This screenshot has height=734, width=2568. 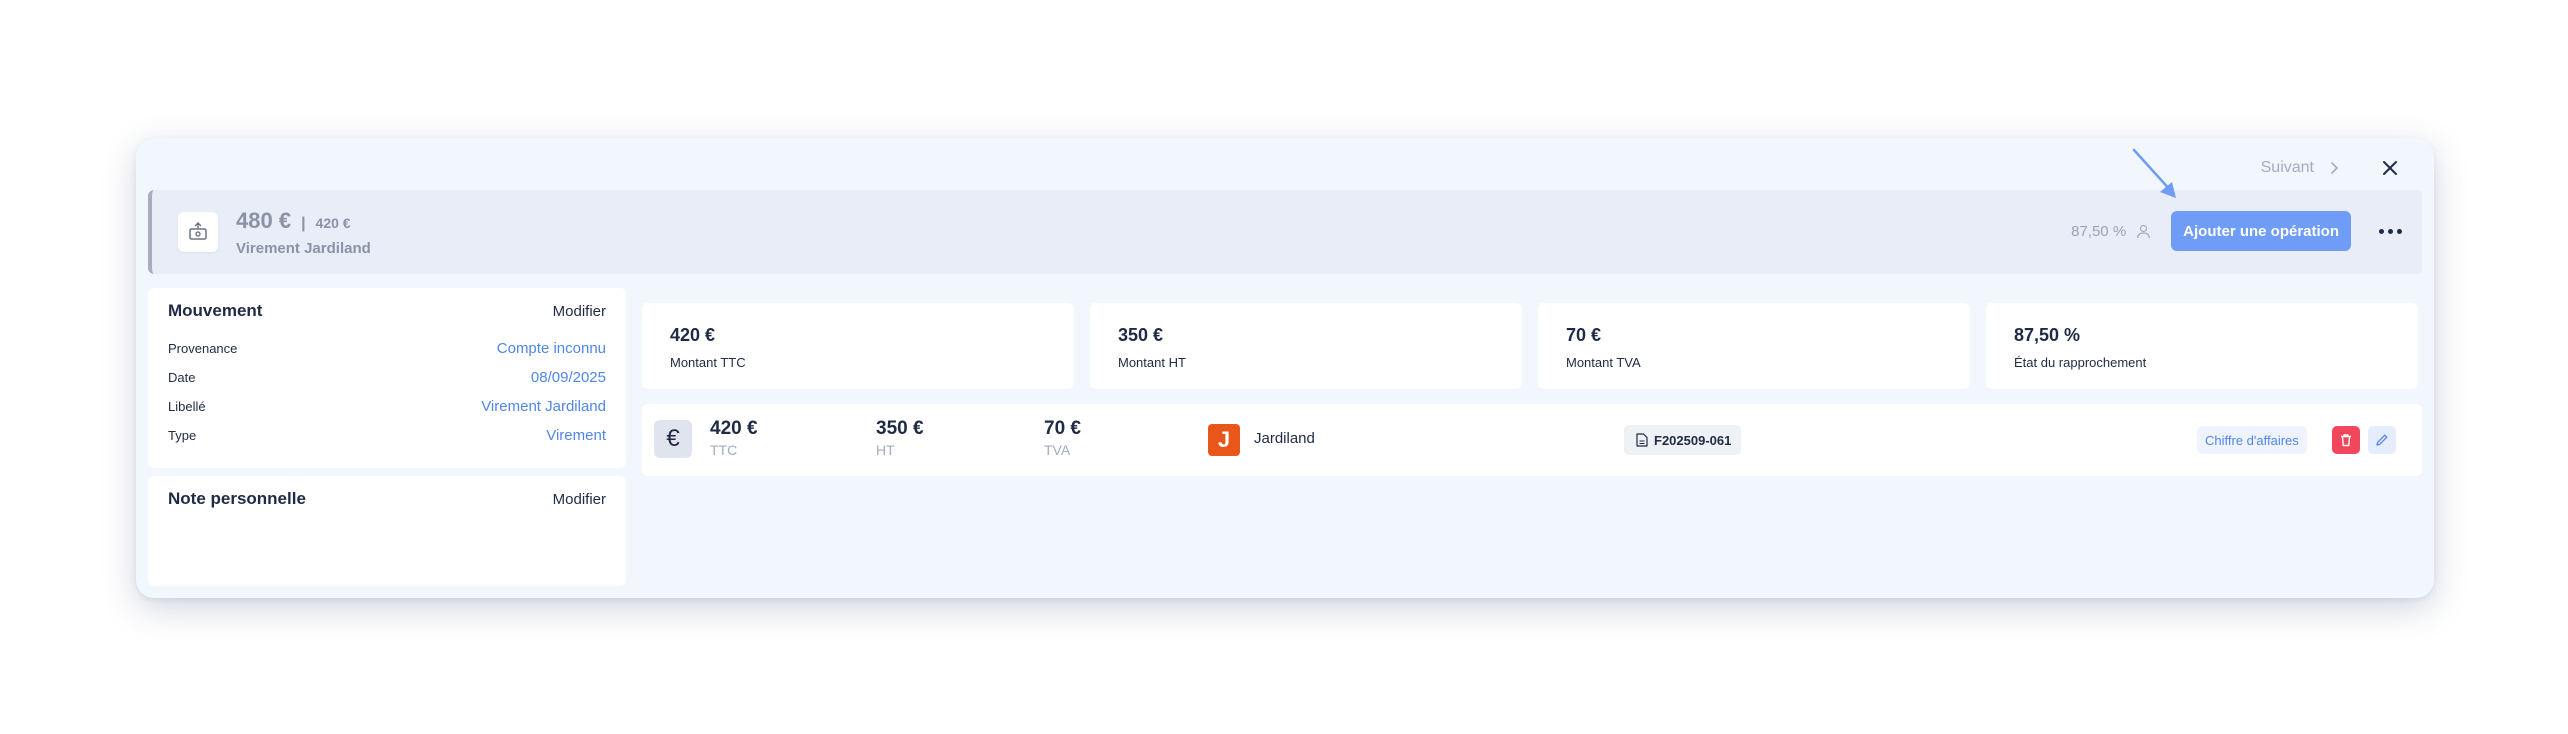 What do you see at coordinates (543, 406) in the screenshot?
I see `detail-value-link: Virement Jardiland` at bounding box center [543, 406].